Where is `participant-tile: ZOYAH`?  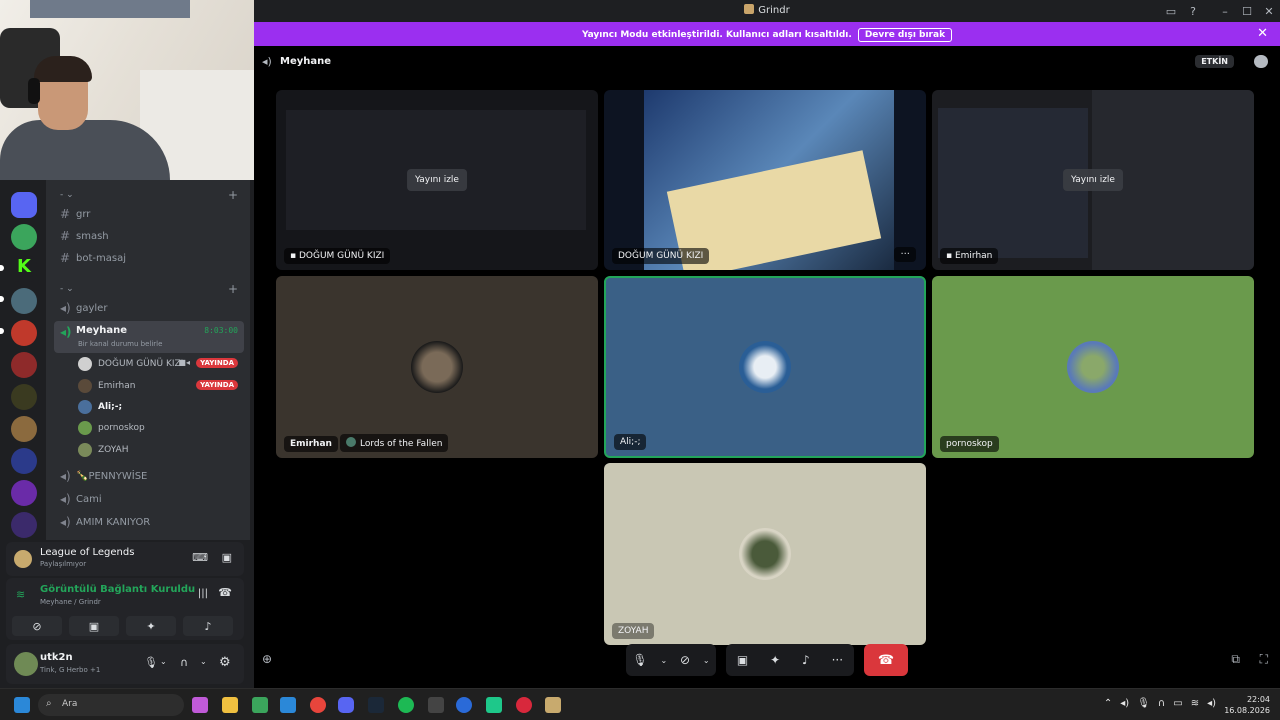 participant-tile: ZOYAH is located at coordinates (765, 554).